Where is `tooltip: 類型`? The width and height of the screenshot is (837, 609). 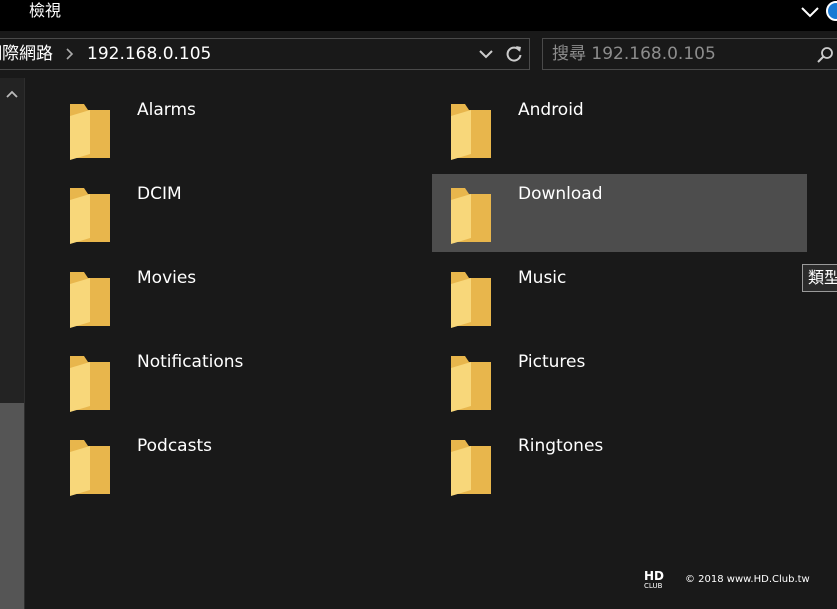
tooltip: 類型 is located at coordinates (819, 278).